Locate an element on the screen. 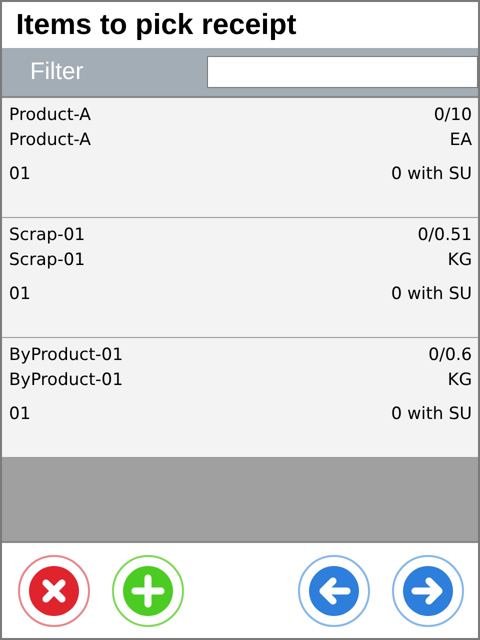 The width and height of the screenshot is (480, 640). item-quantity: 0/0.51 is located at coordinates (445, 235).